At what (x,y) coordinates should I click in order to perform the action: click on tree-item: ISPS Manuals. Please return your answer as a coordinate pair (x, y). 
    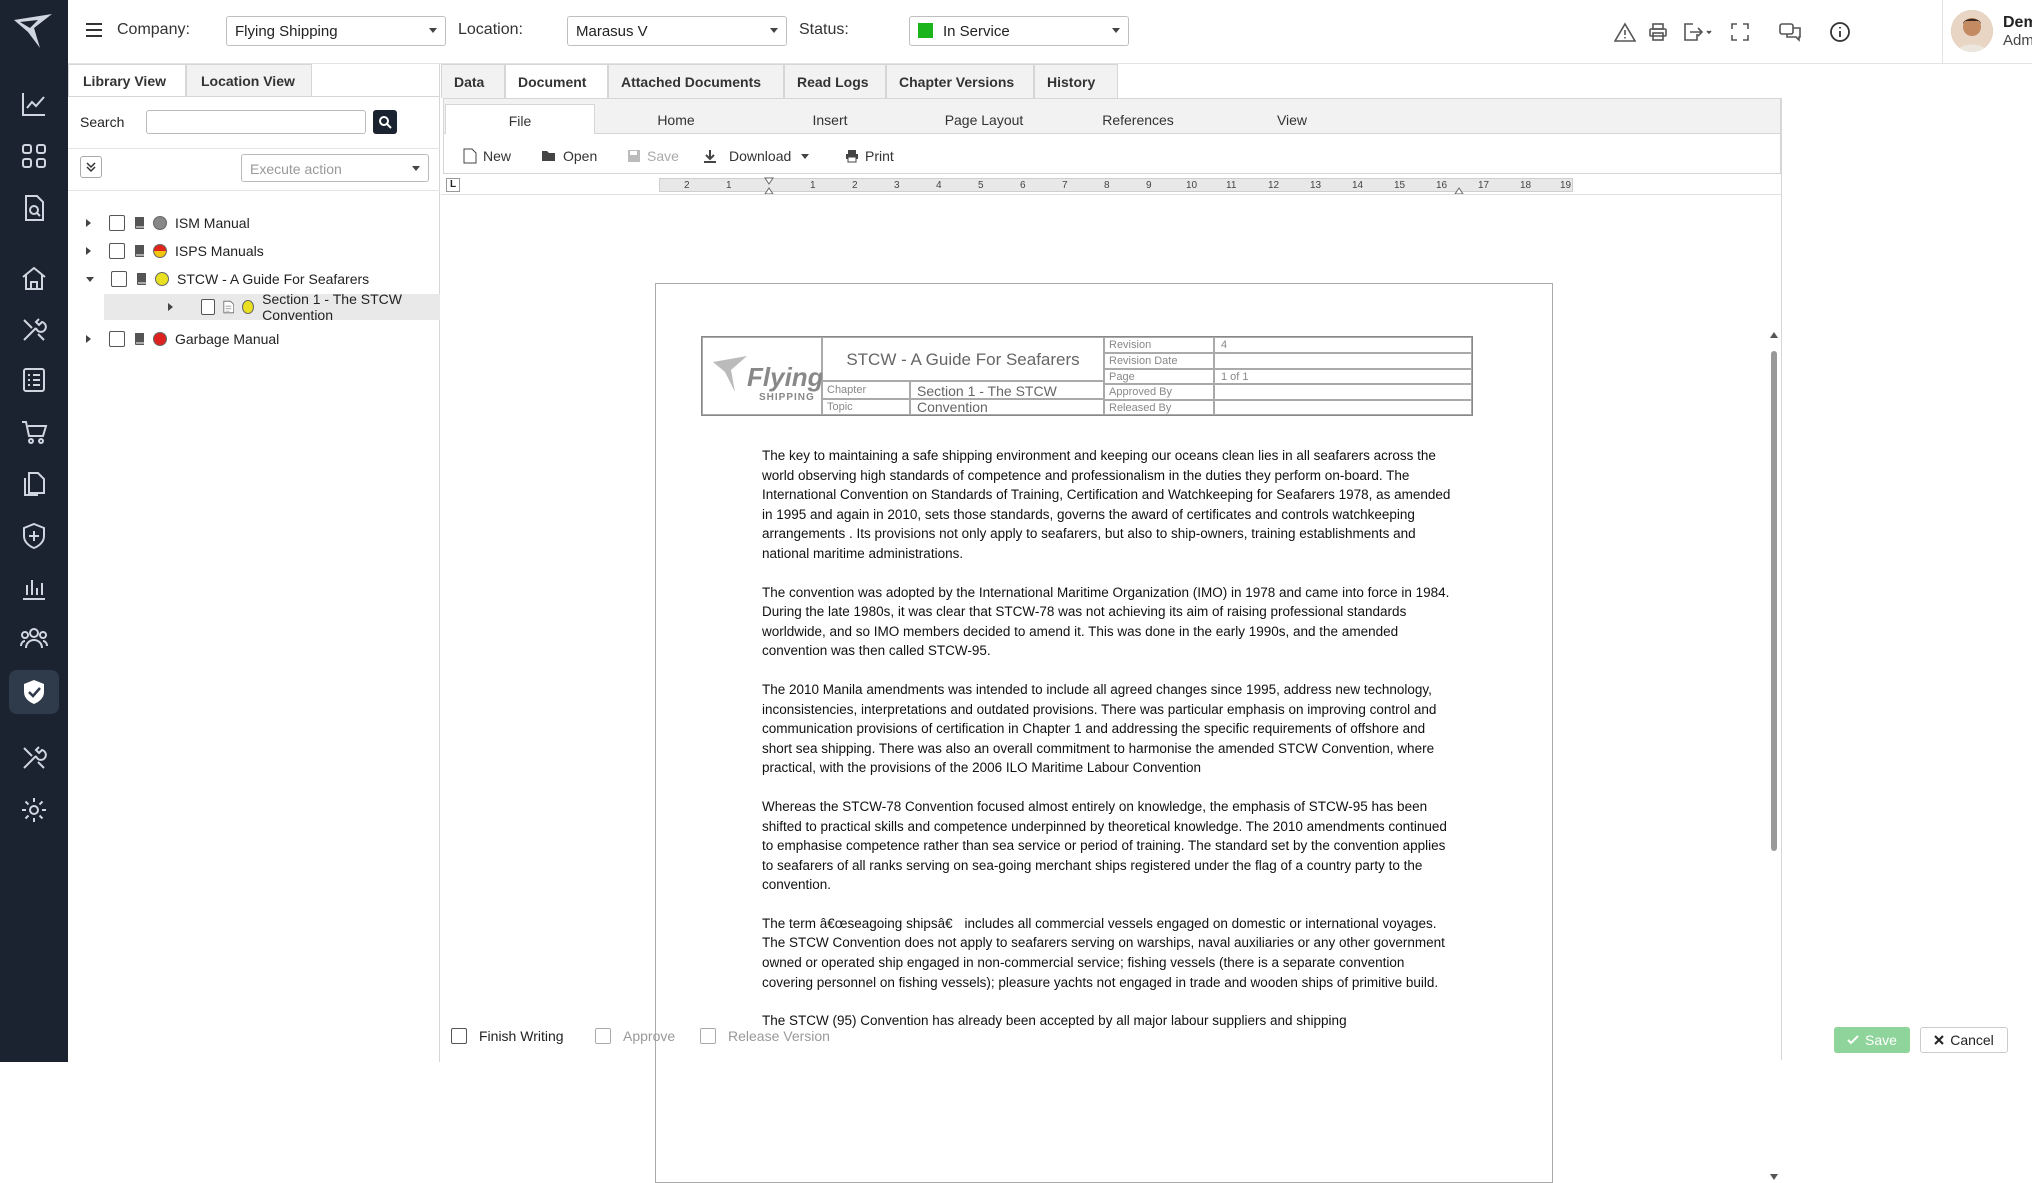
    Looking at the image, I should click on (175, 251).